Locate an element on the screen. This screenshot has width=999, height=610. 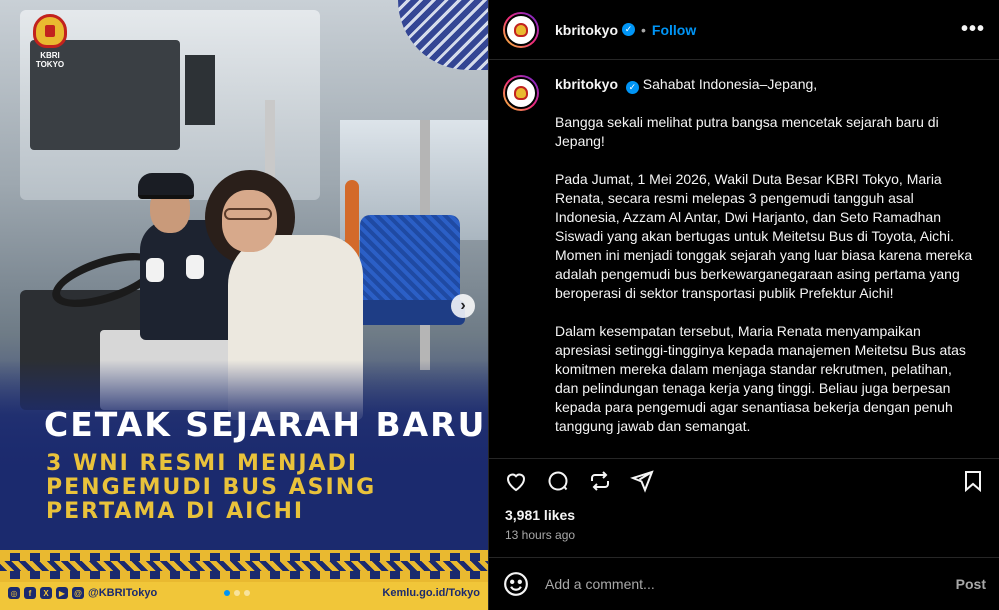
comment-bar: Post is located at coordinates (744, 583).